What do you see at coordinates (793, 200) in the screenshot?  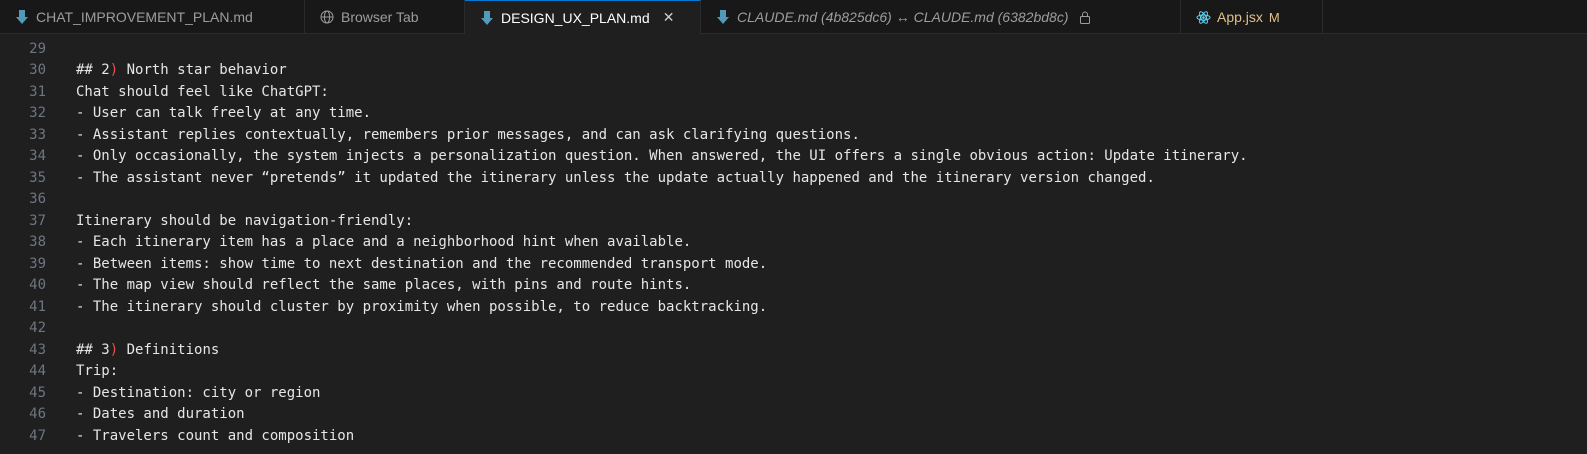 I see `editor-line: 36` at bounding box center [793, 200].